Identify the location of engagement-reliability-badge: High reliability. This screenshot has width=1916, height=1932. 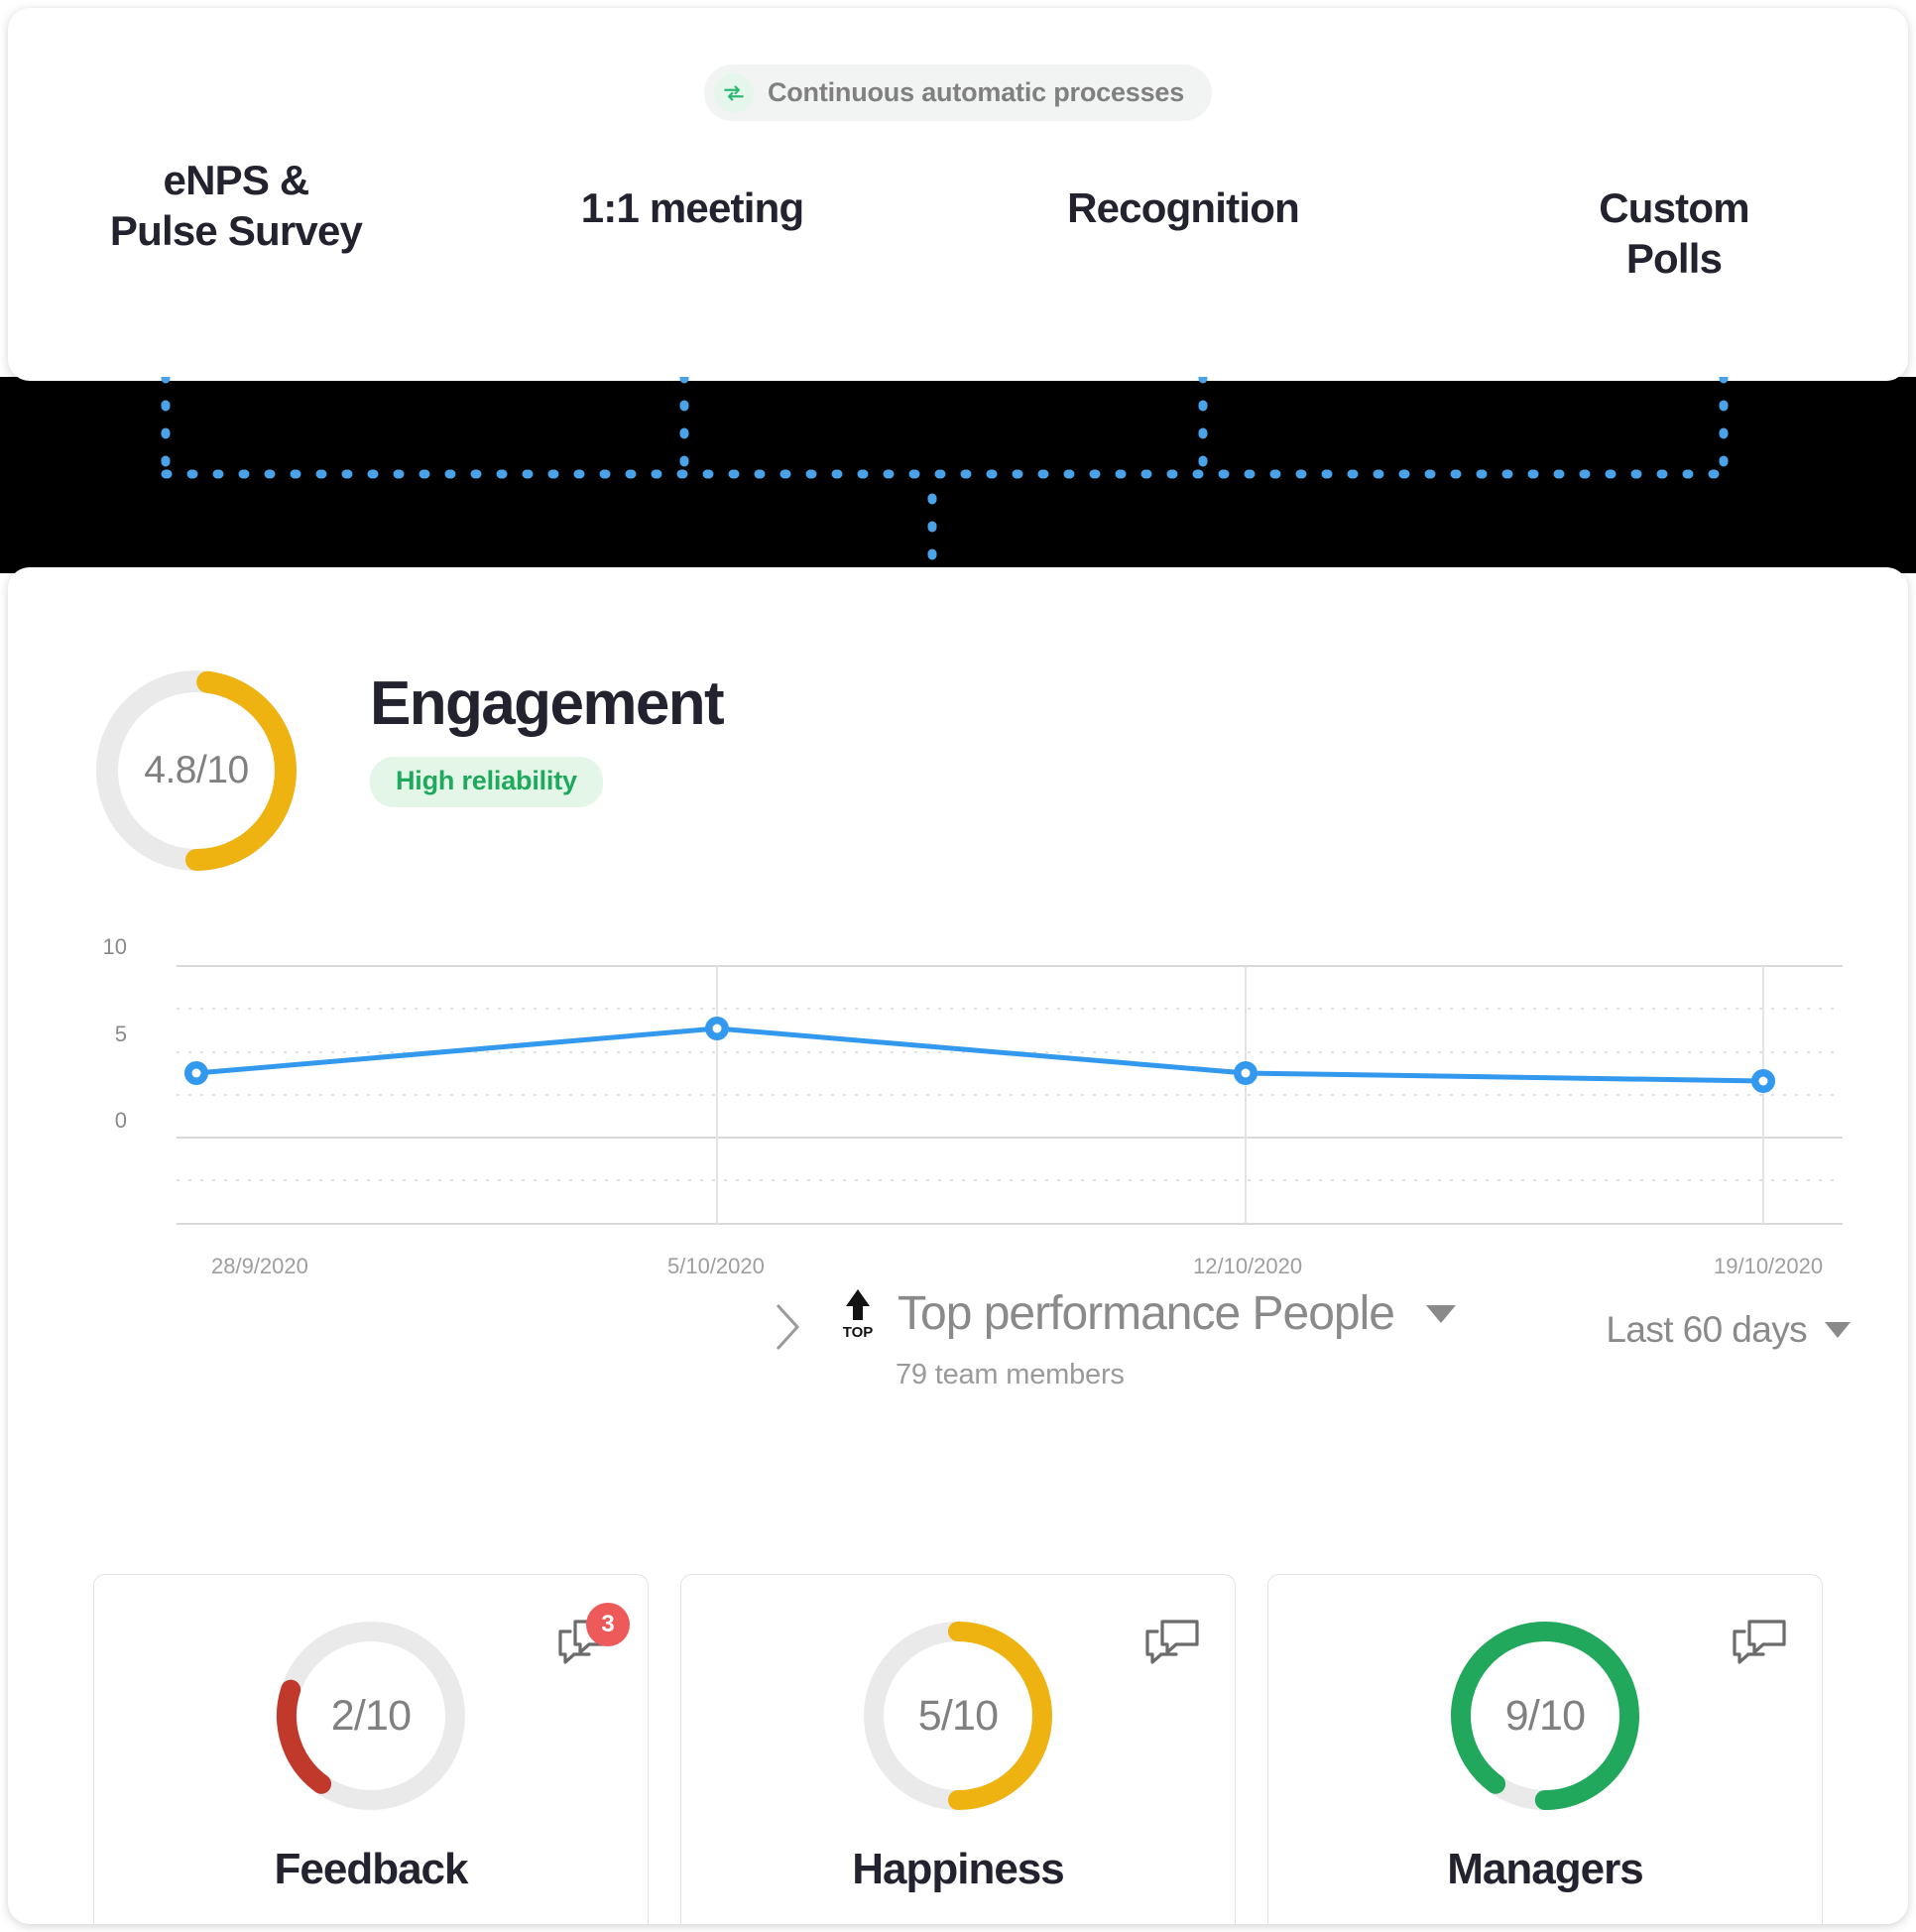
(486, 782).